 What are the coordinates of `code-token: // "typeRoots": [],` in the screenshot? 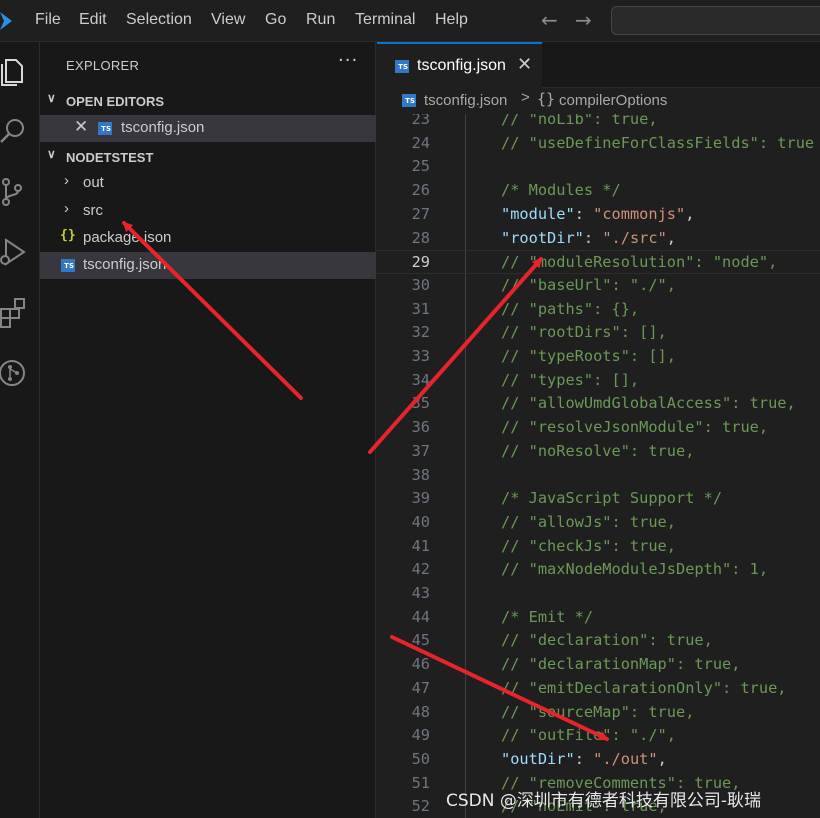 It's located at (588, 356).